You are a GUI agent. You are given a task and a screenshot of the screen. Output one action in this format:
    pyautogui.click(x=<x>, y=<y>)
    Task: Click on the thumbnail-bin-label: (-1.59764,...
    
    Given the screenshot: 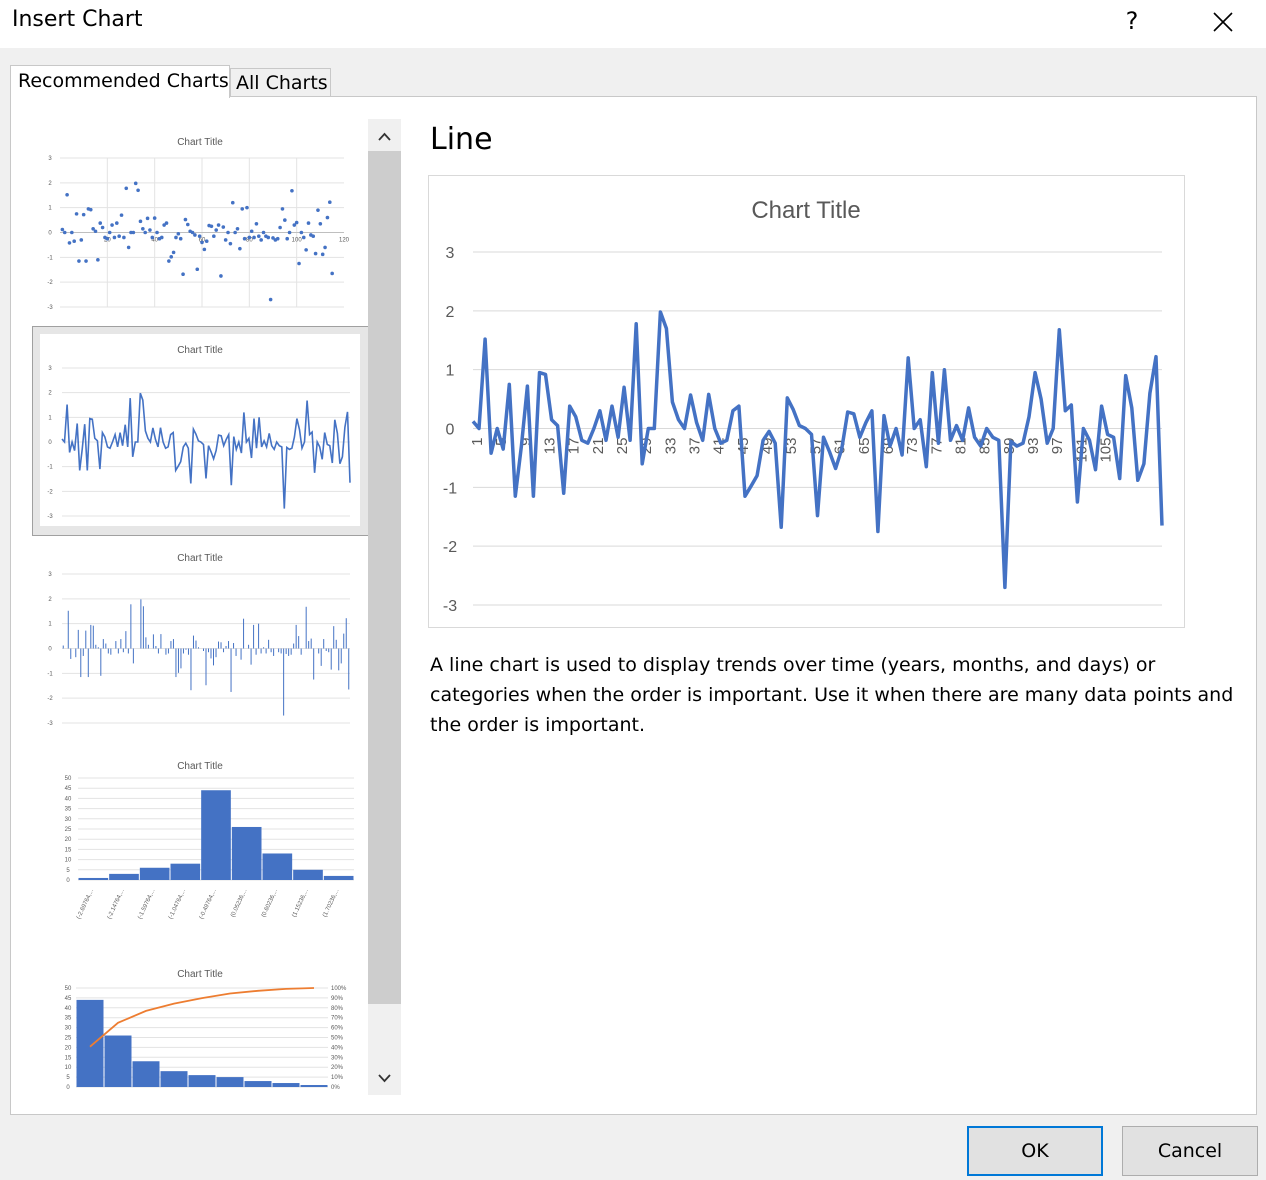 What is the action you would take?
    pyautogui.click(x=146, y=904)
    